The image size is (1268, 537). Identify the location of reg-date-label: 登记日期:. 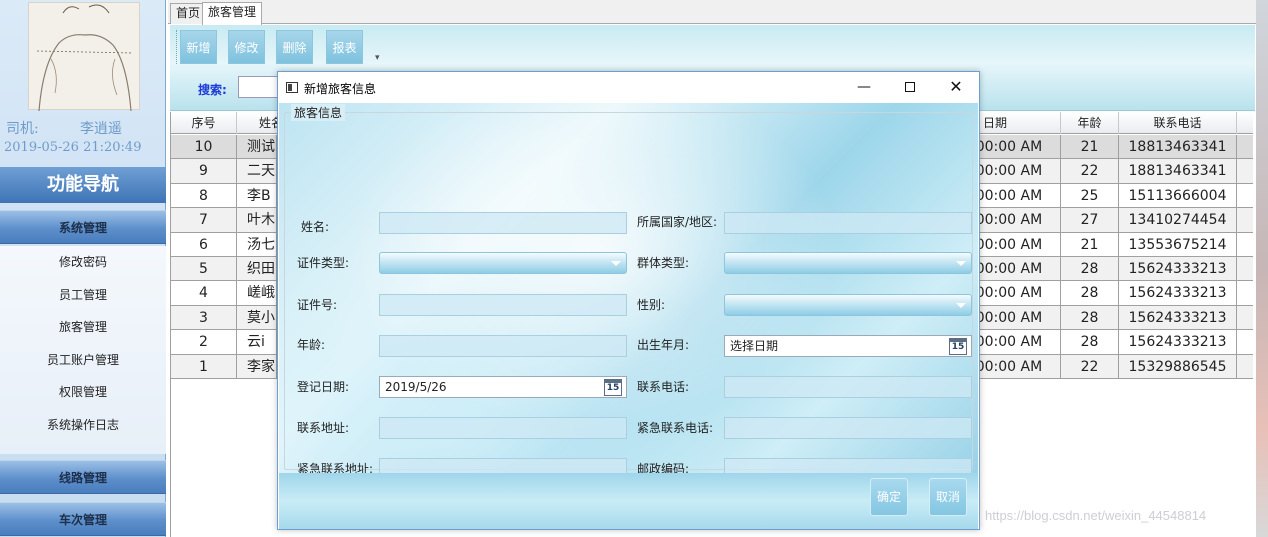
(323, 387).